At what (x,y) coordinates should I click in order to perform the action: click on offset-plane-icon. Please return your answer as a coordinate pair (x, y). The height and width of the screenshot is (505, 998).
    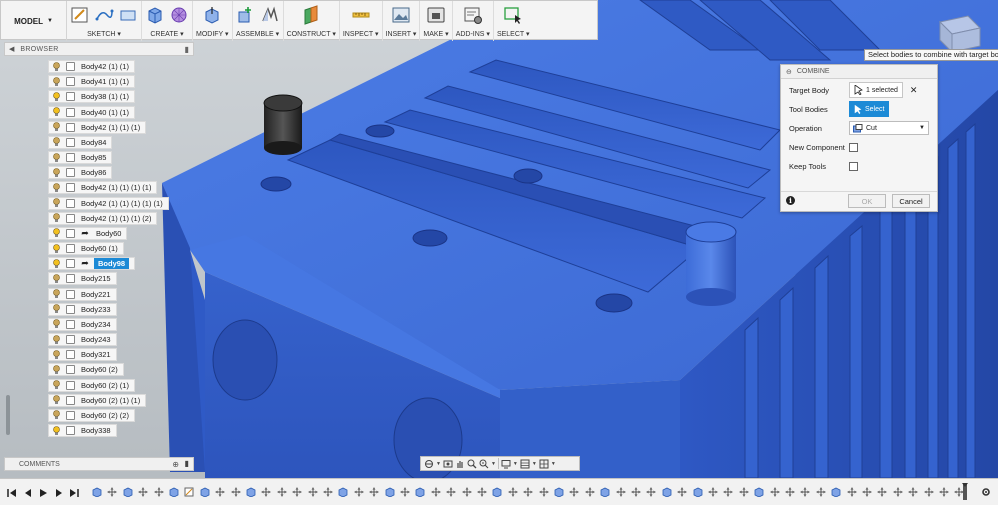
    Looking at the image, I should click on (311, 15).